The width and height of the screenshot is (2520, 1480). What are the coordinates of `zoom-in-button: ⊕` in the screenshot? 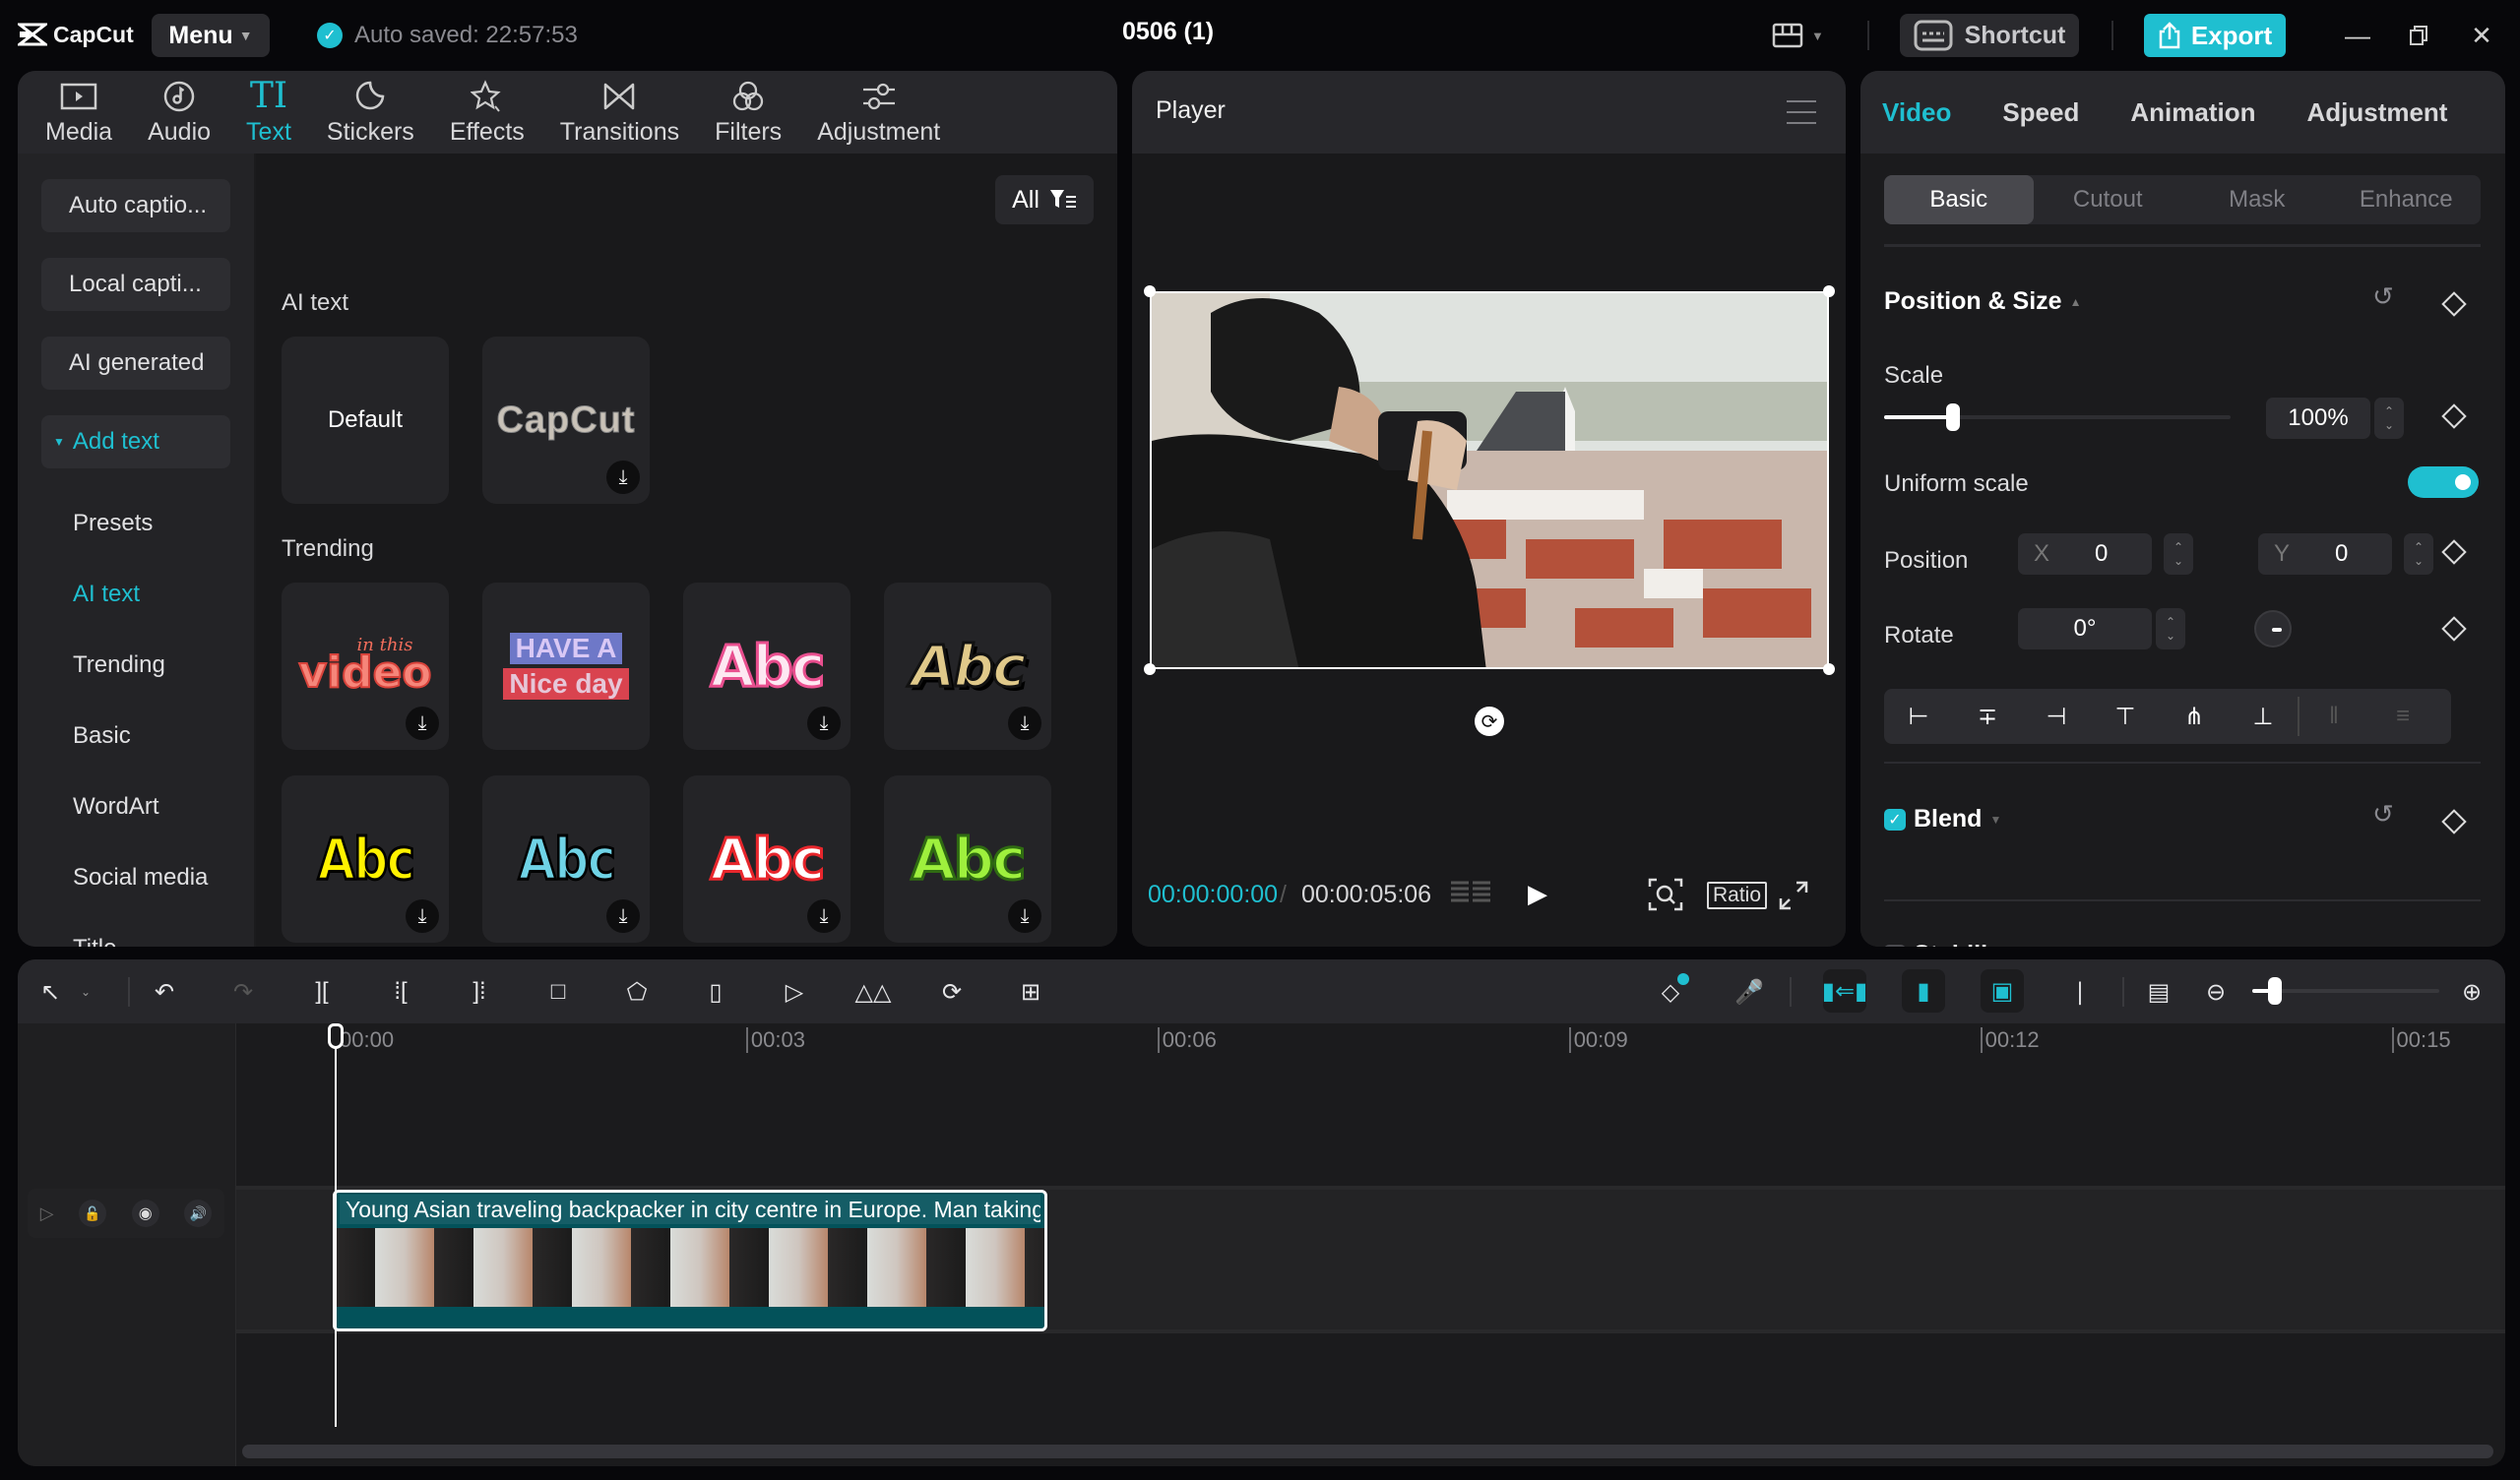 It's located at (2471, 992).